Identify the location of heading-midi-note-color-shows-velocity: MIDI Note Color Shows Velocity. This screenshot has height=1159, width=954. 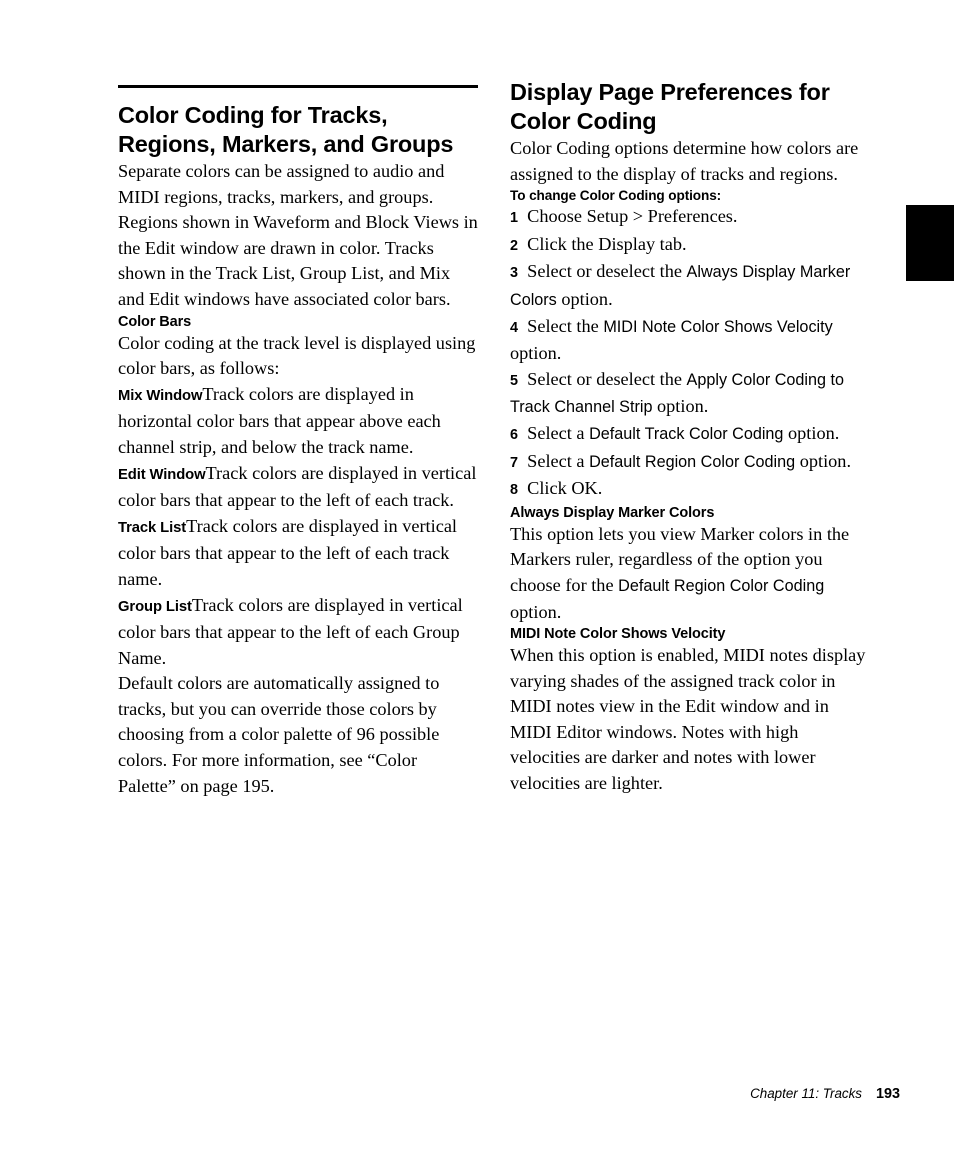
(618, 634).